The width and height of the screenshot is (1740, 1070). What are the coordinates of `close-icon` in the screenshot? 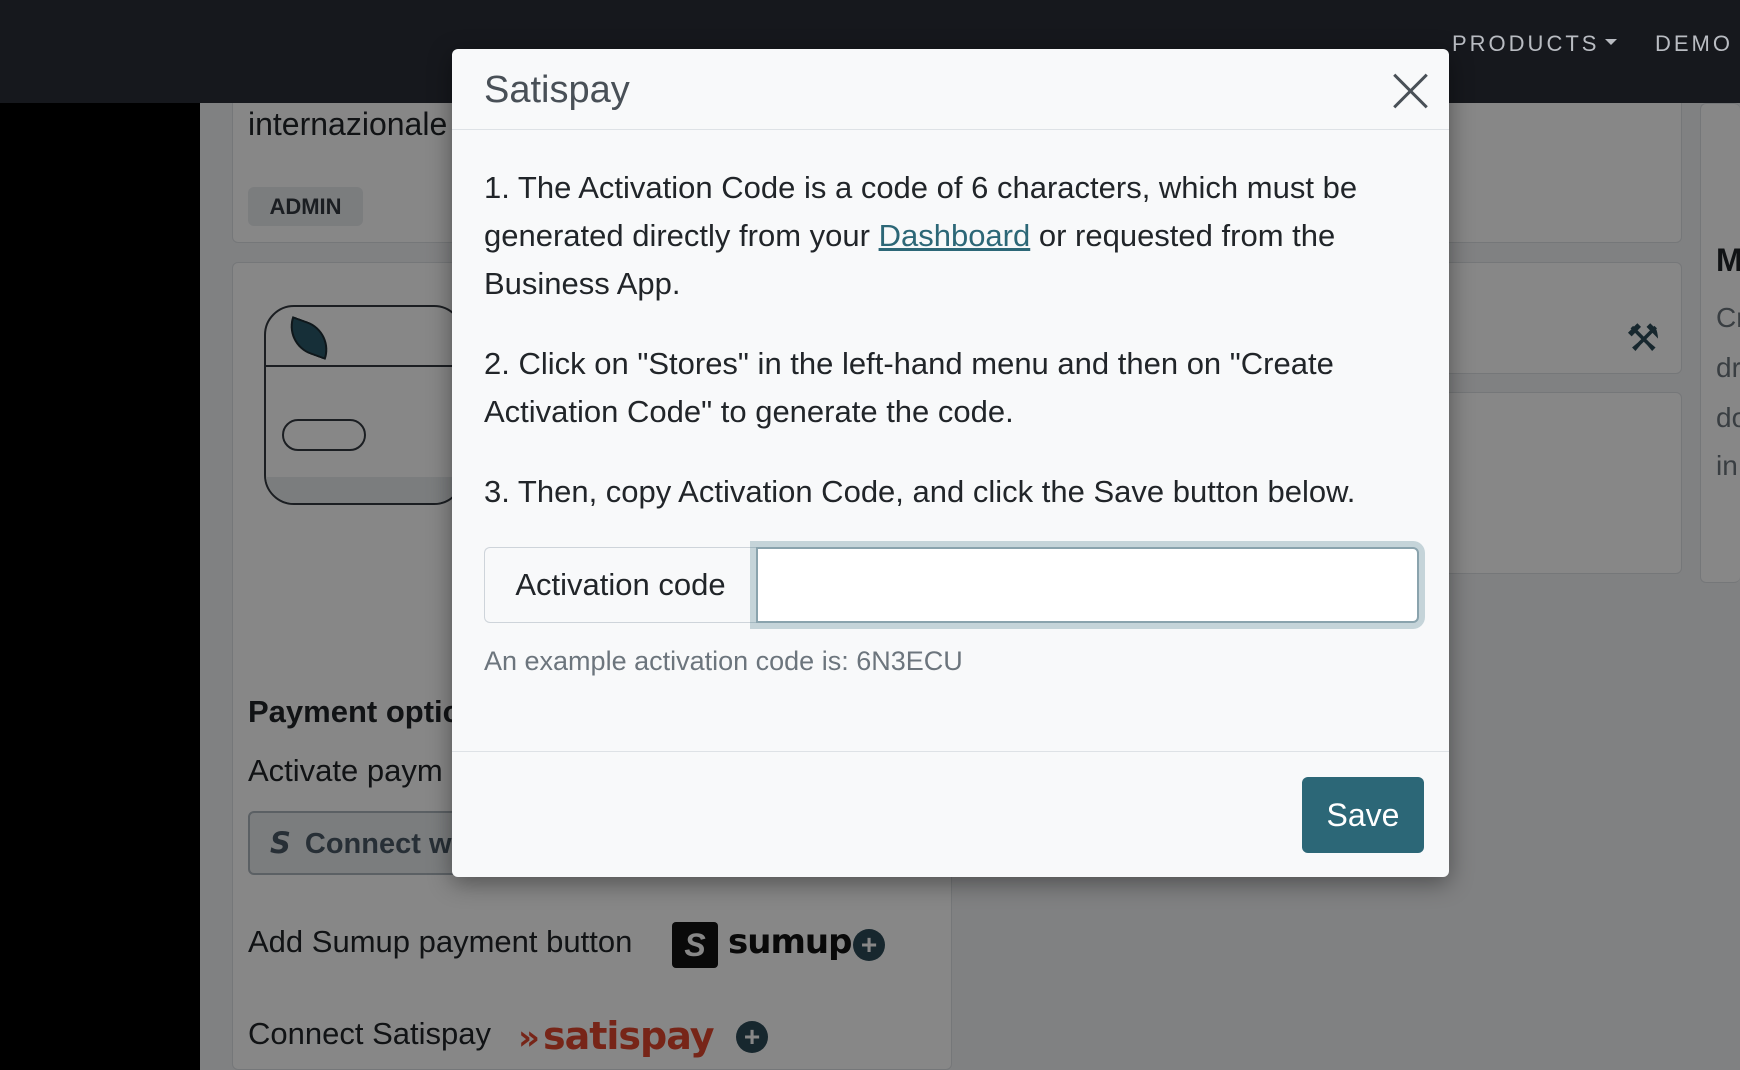 It's located at (1410, 91).